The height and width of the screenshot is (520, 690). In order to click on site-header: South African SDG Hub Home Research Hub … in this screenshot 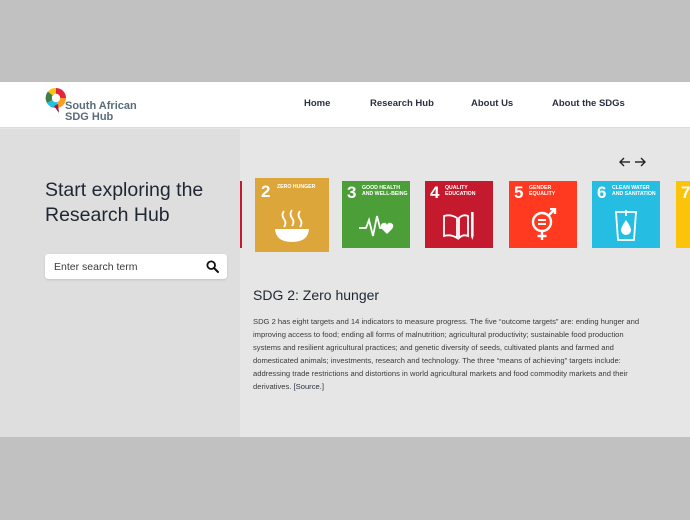, I will do `click(345, 105)`.